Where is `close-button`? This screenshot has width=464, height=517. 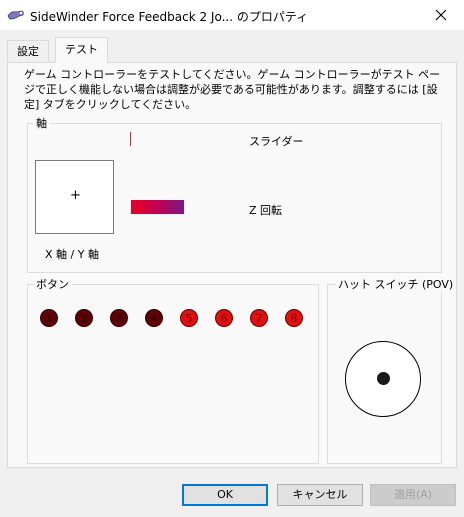
close-button is located at coordinates (441, 15).